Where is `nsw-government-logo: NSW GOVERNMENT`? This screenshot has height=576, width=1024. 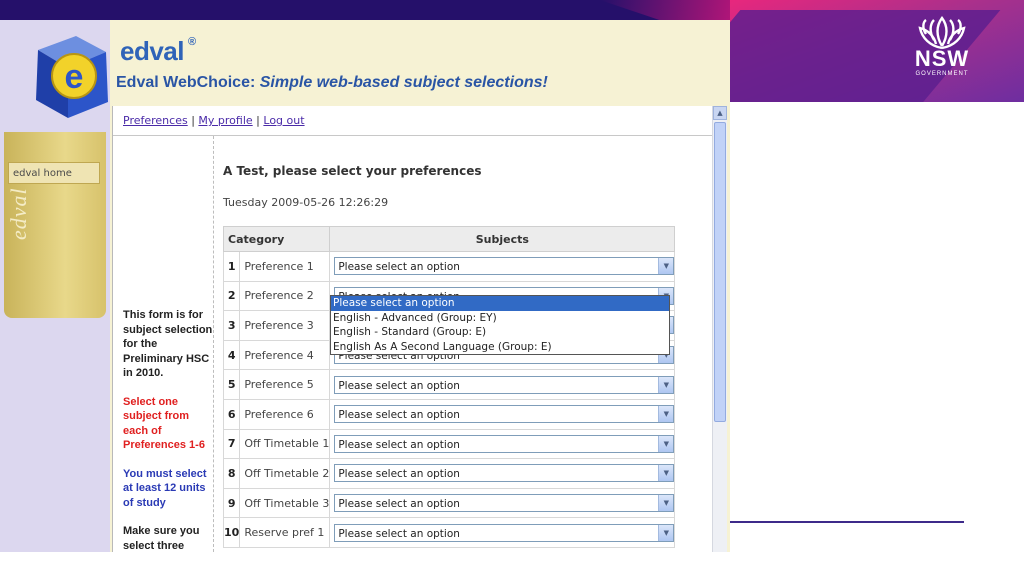 nsw-government-logo: NSW GOVERNMENT is located at coordinates (942, 53).